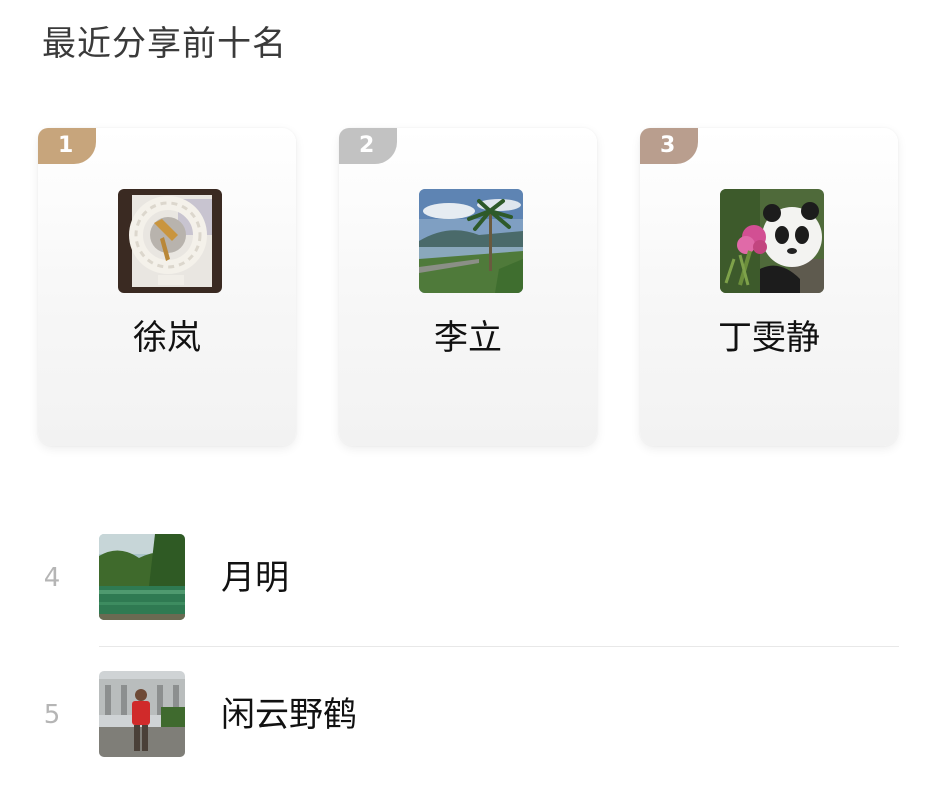 This screenshot has width=936, height=807. What do you see at coordinates (170, 241) in the screenshot?
I see `avatar-wreath` at bounding box center [170, 241].